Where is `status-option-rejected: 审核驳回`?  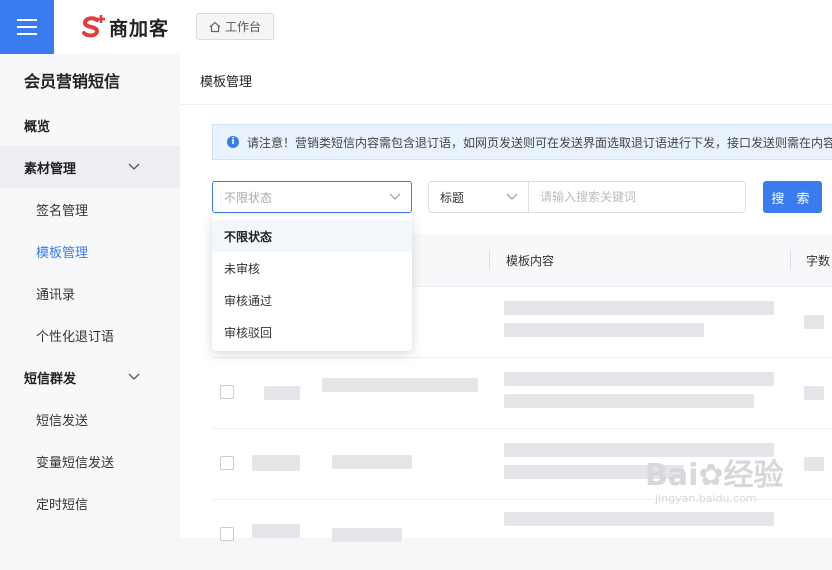
status-option-rejected: 审核驳回 is located at coordinates (312, 332).